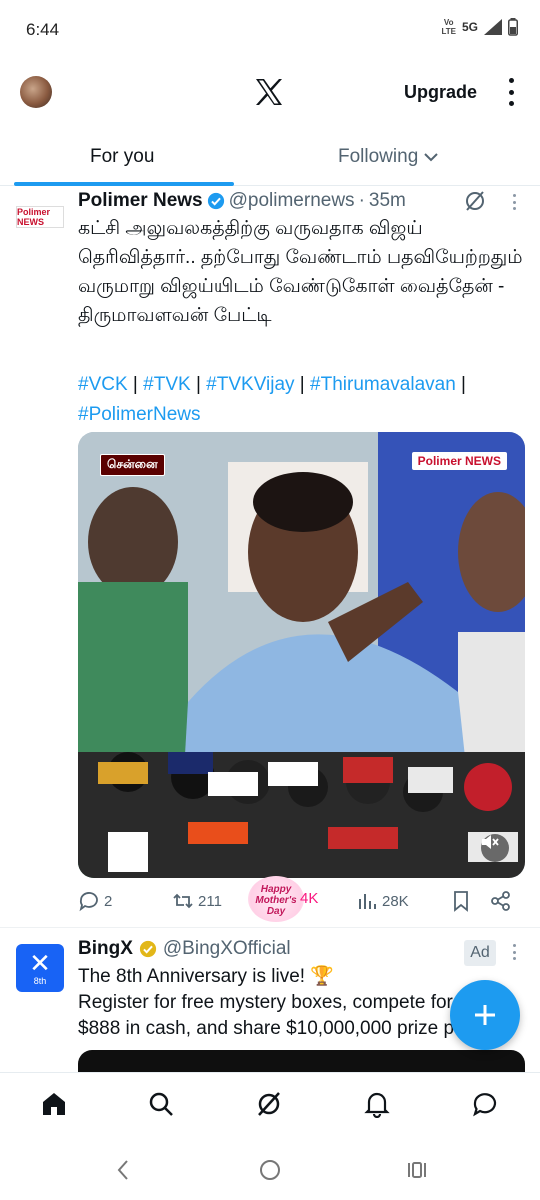  What do you see at coordinates (40, 963) in the screenshot?
I see `bingx-logo-icon: ✕` at bounding box center [40, 963].